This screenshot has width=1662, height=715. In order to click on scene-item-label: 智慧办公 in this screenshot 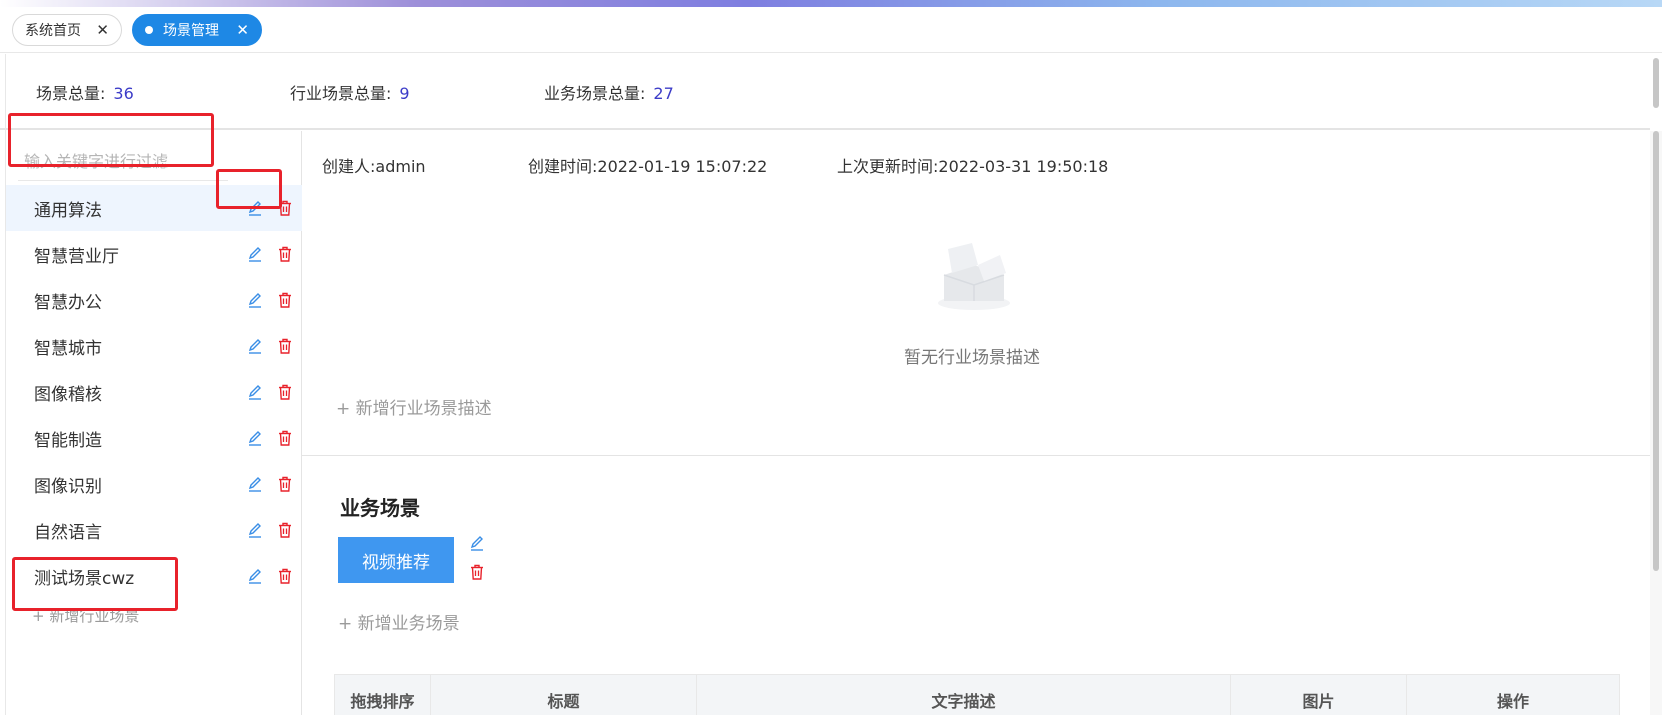, I will do `click(68, 302)`.